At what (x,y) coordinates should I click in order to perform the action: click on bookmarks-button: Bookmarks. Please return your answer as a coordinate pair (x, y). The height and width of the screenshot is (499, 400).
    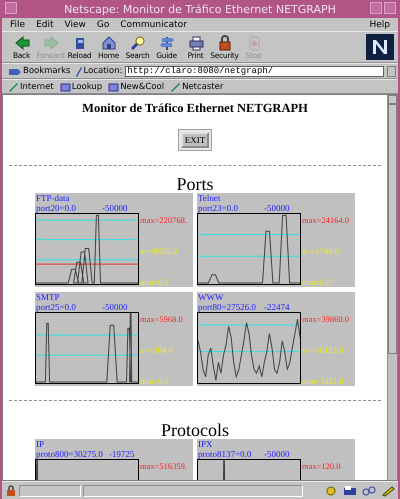
    Looking at the image, I should click on (39, 71).